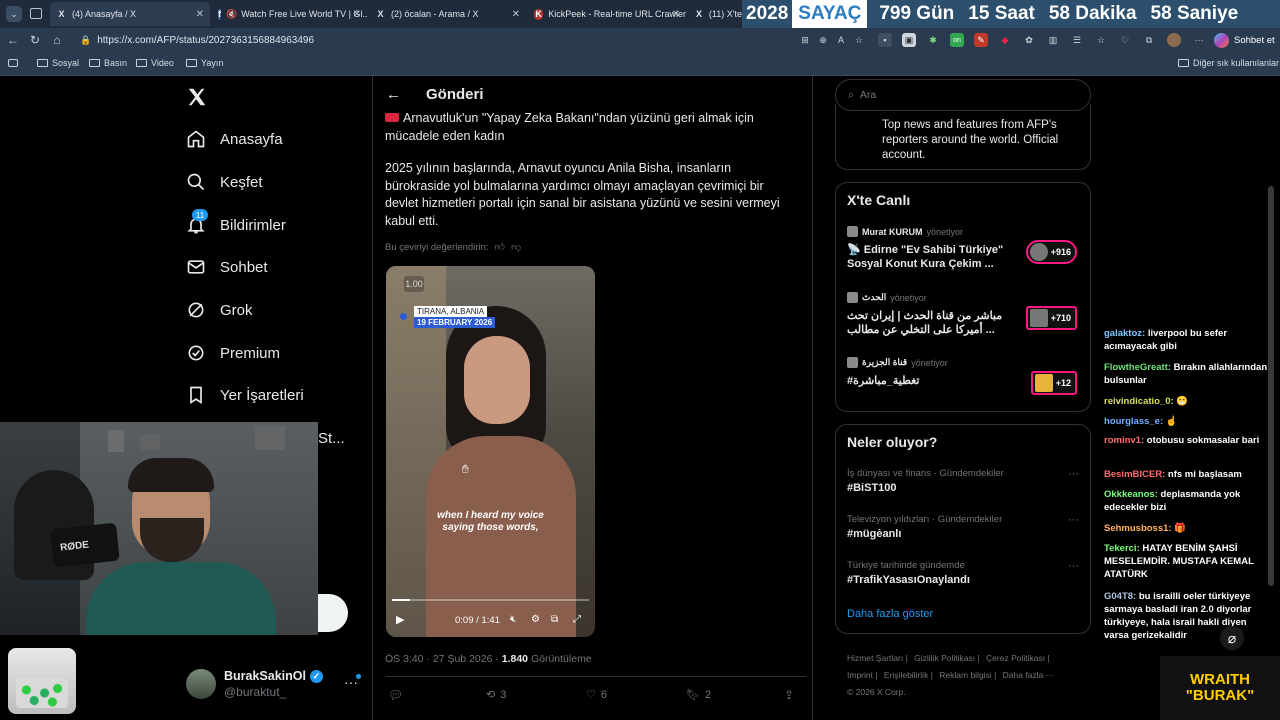 The height and width of the screenshot is (720, 1280). What do you see at coordinates (981, 40) in the screenshot?
I see `extension-icon: ✎` at bounding box center [981, 40].